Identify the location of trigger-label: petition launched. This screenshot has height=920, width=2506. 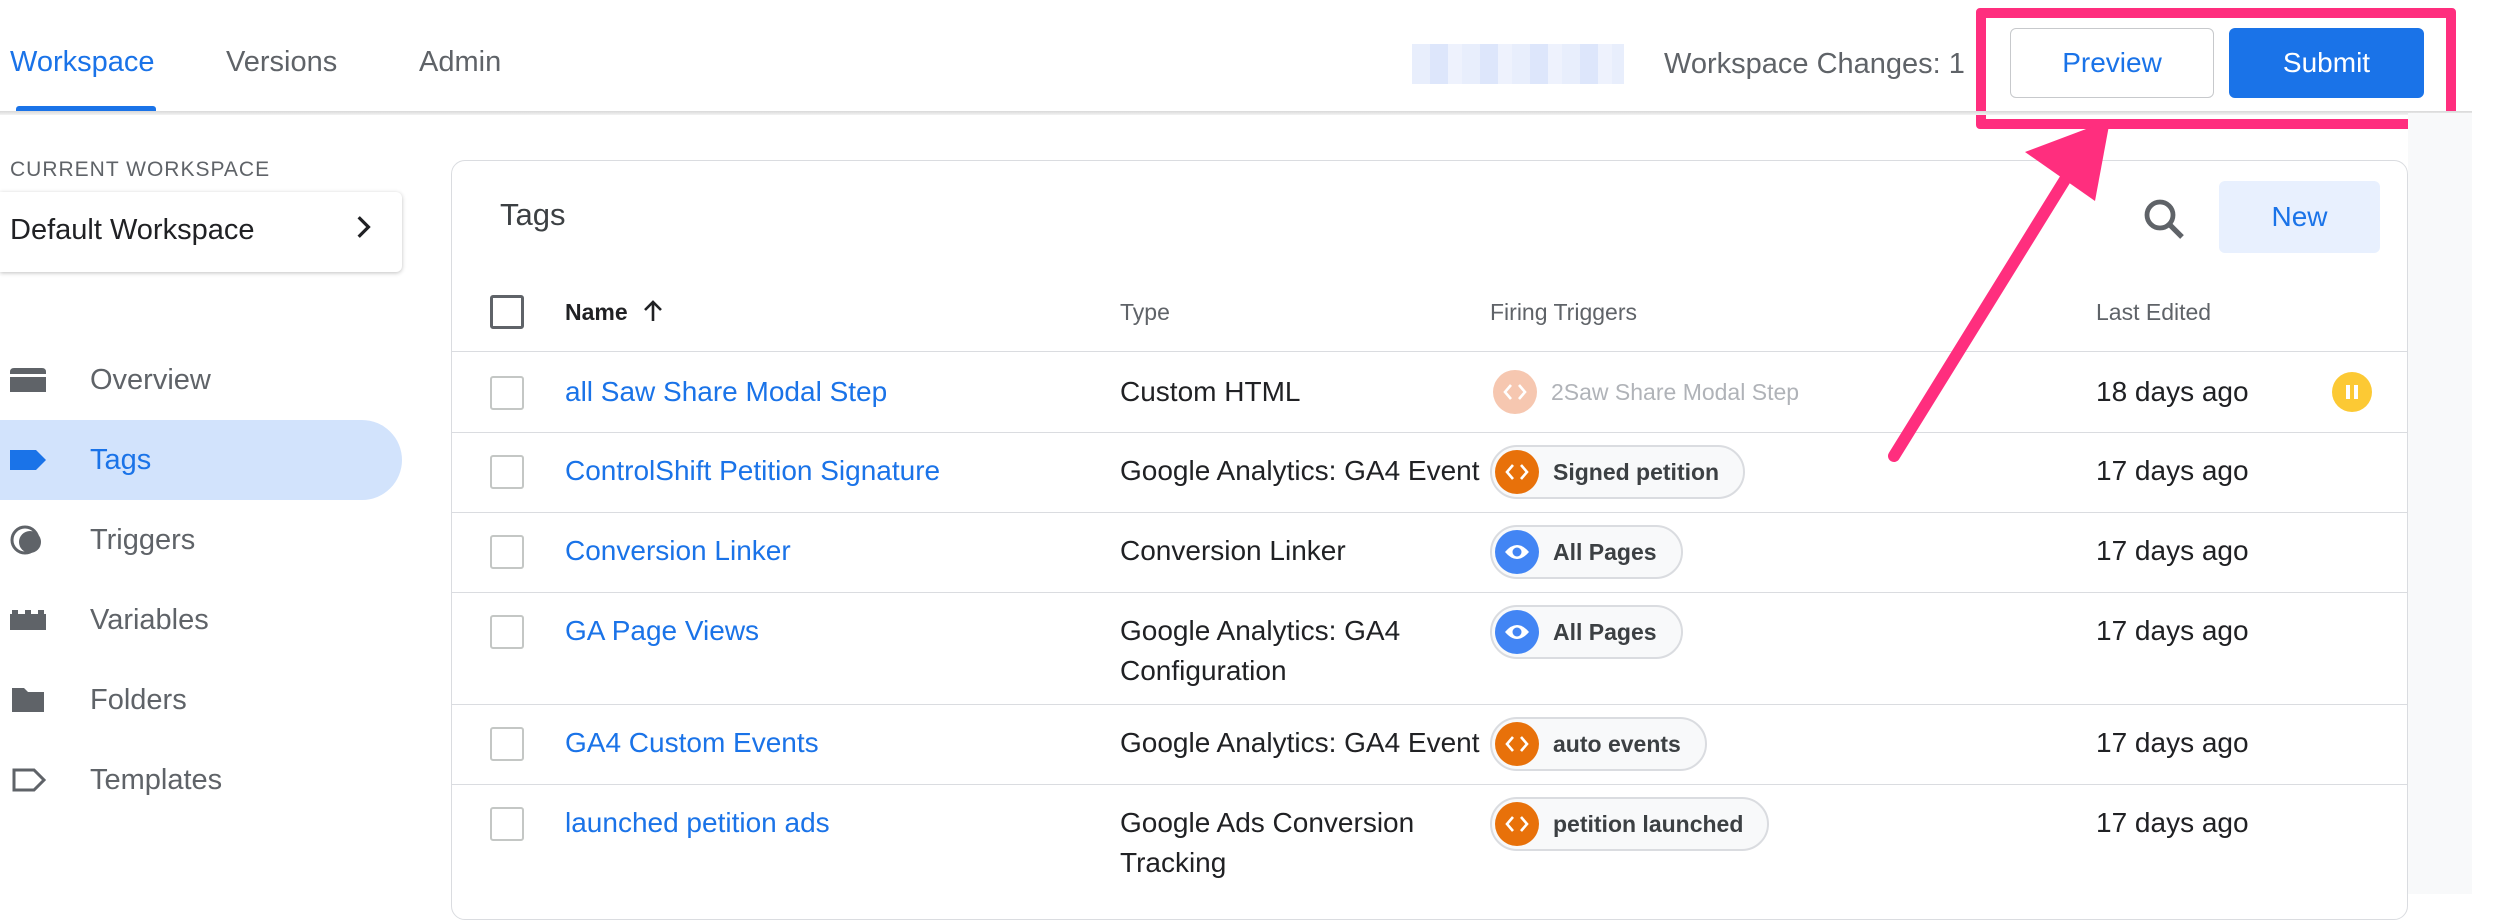
(1648, 823).